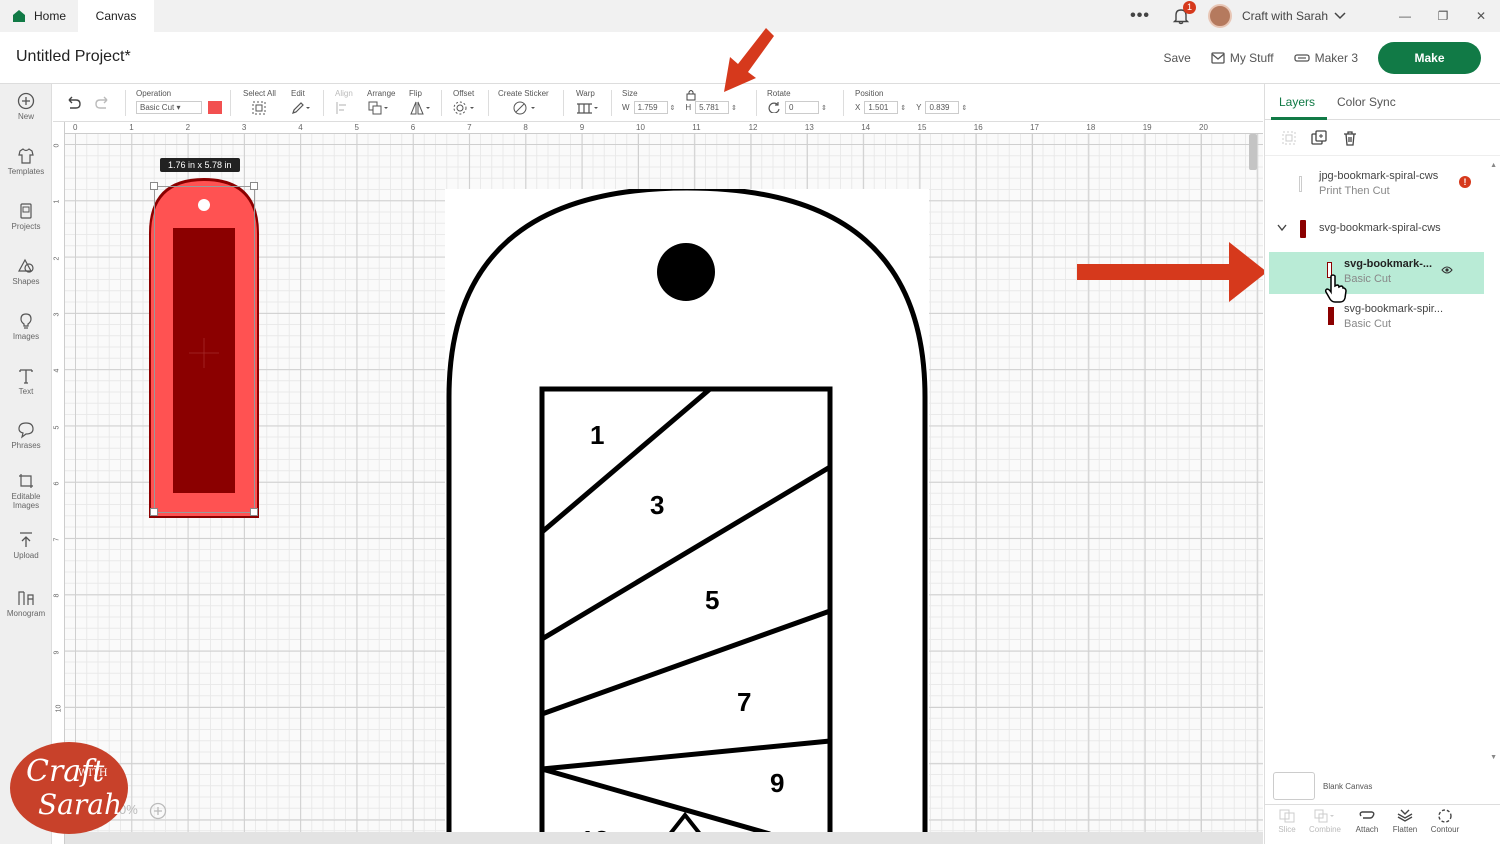 This screenshot has width=1500, height=844. I want to click on ruler-tick-label: 4, so click(300, 127).